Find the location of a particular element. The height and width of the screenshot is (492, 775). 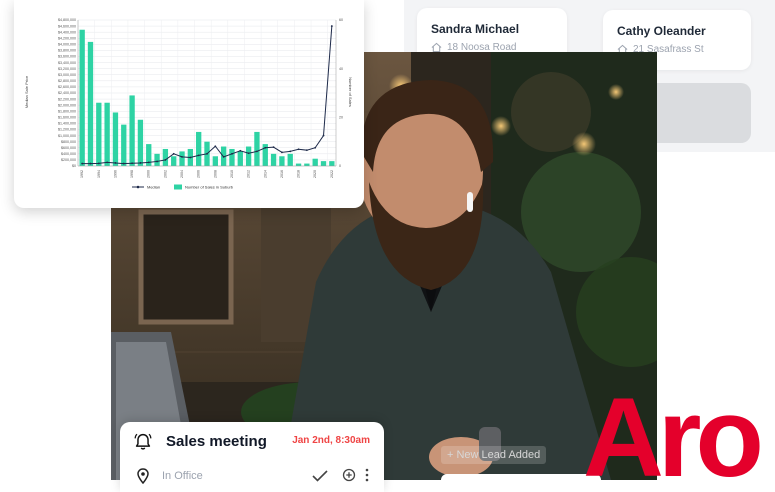

y-tick-label: $2,000,000 is located at coordinates (67, 105).